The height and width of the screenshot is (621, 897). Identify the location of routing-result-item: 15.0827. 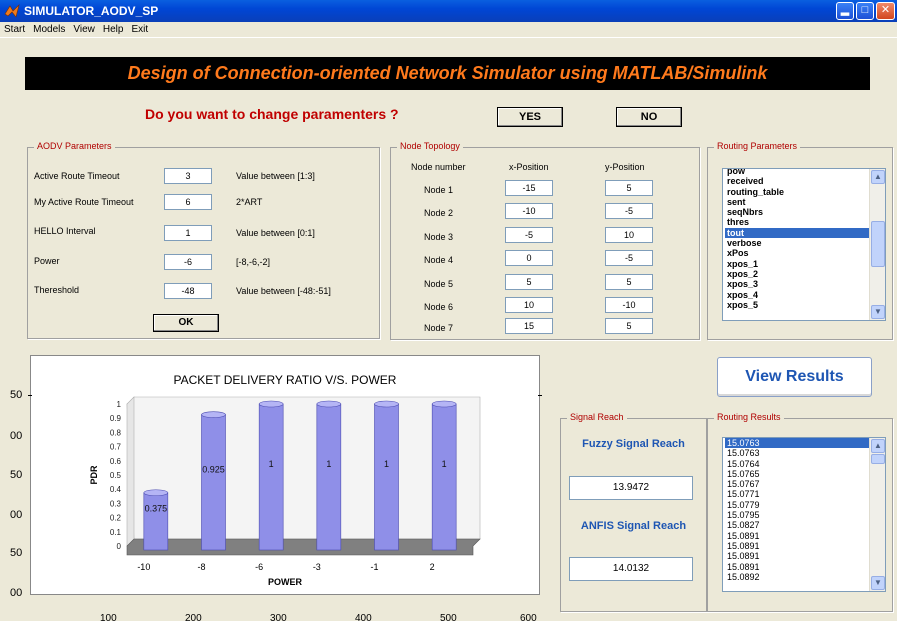
(797, 525).